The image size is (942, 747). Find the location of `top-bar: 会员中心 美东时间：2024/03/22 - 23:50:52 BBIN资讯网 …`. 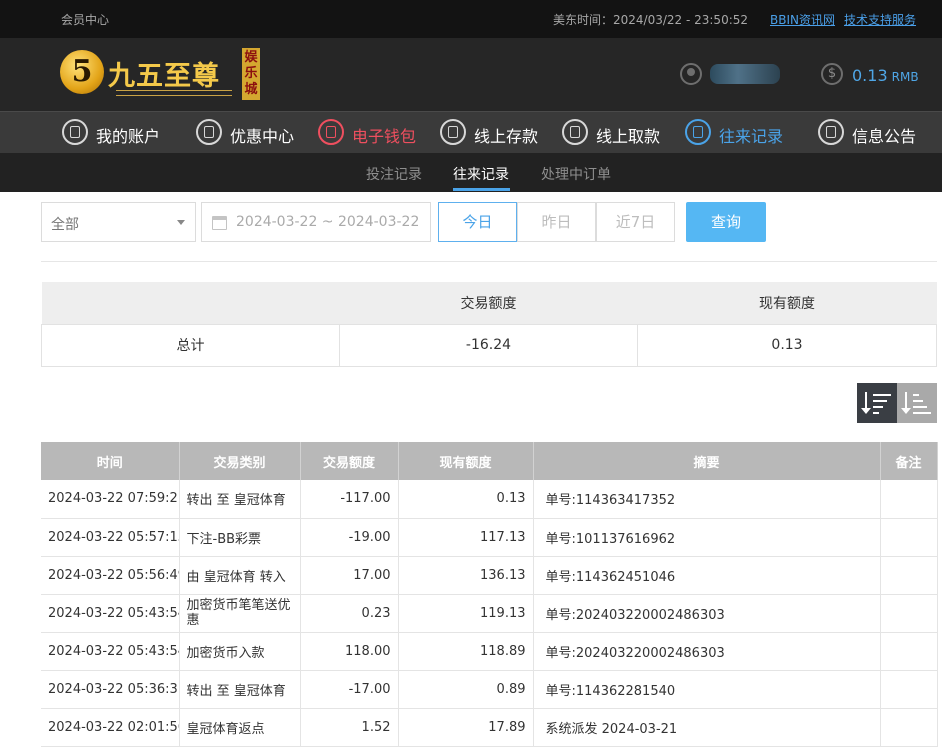

top-bar: 会员中心 美东时间：2024/03/22 - 23:50:52 BBIN资讯网 … is located at coordinates (471, 19).